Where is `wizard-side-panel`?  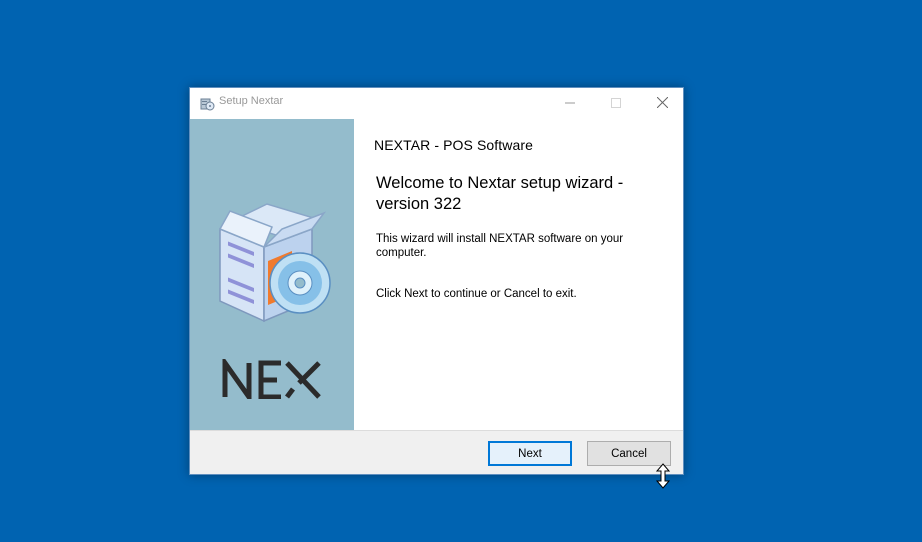 wizard-side-panel is located at coordinates (272, 274).